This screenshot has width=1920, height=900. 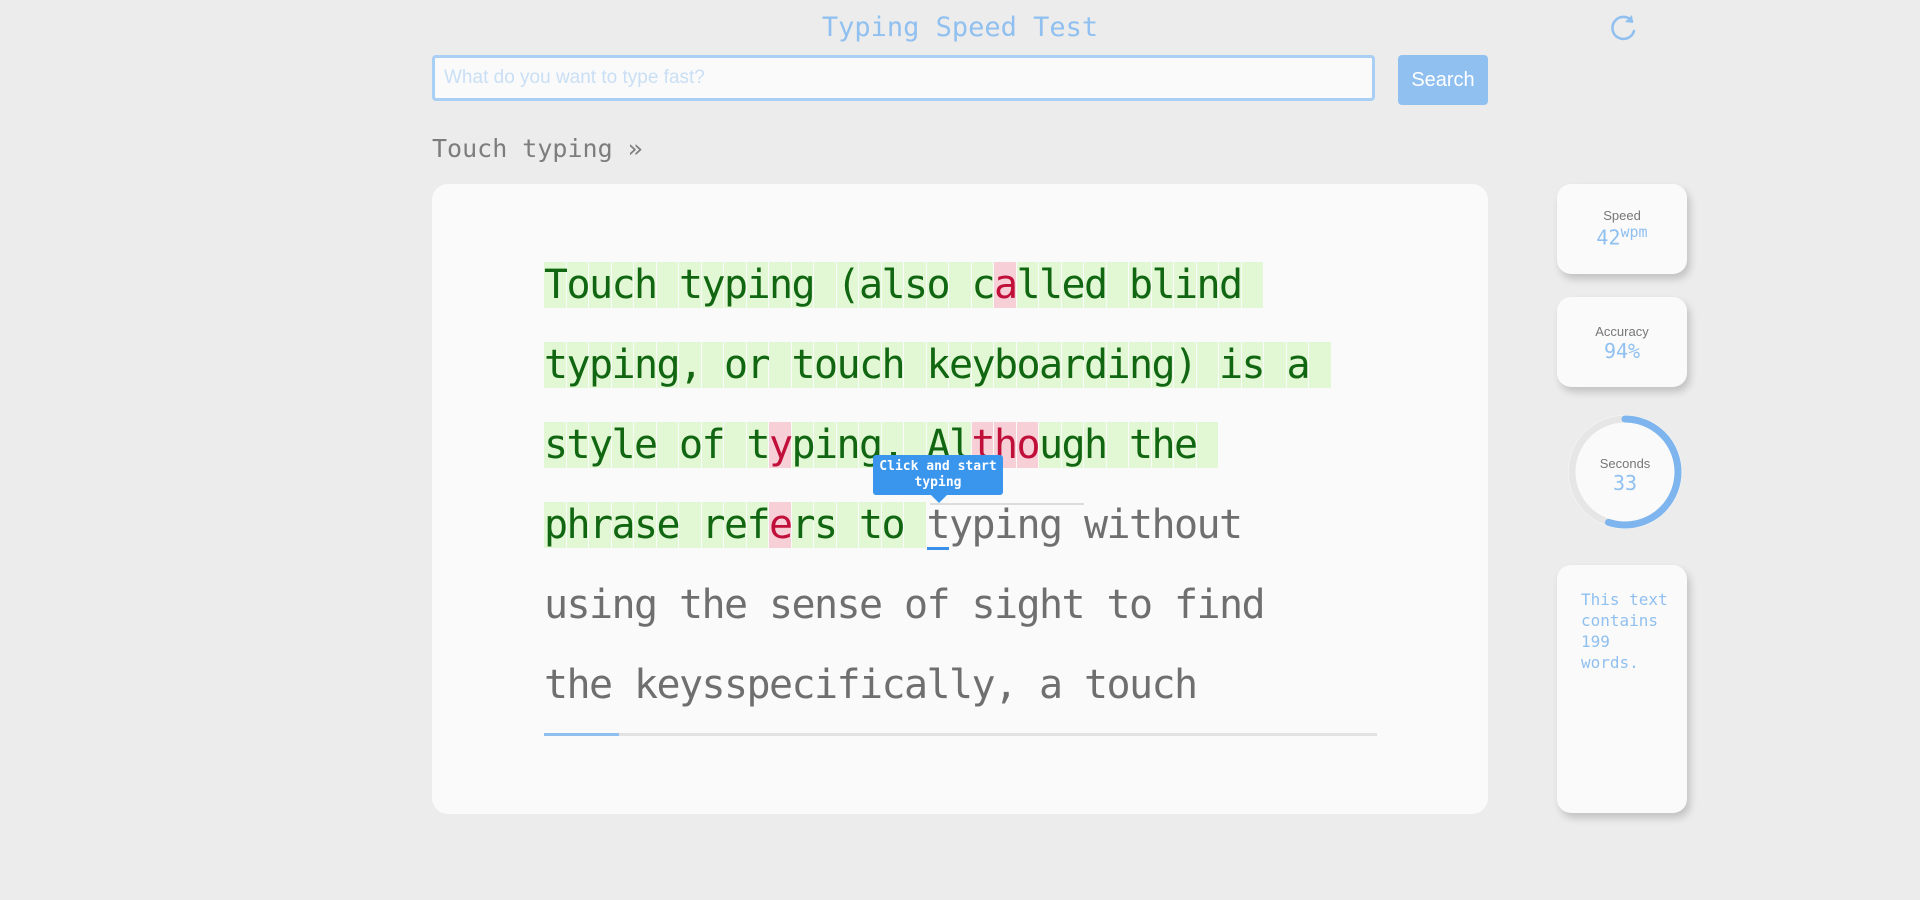 I want to click on reload-icon, so click(x=1623, y=28).